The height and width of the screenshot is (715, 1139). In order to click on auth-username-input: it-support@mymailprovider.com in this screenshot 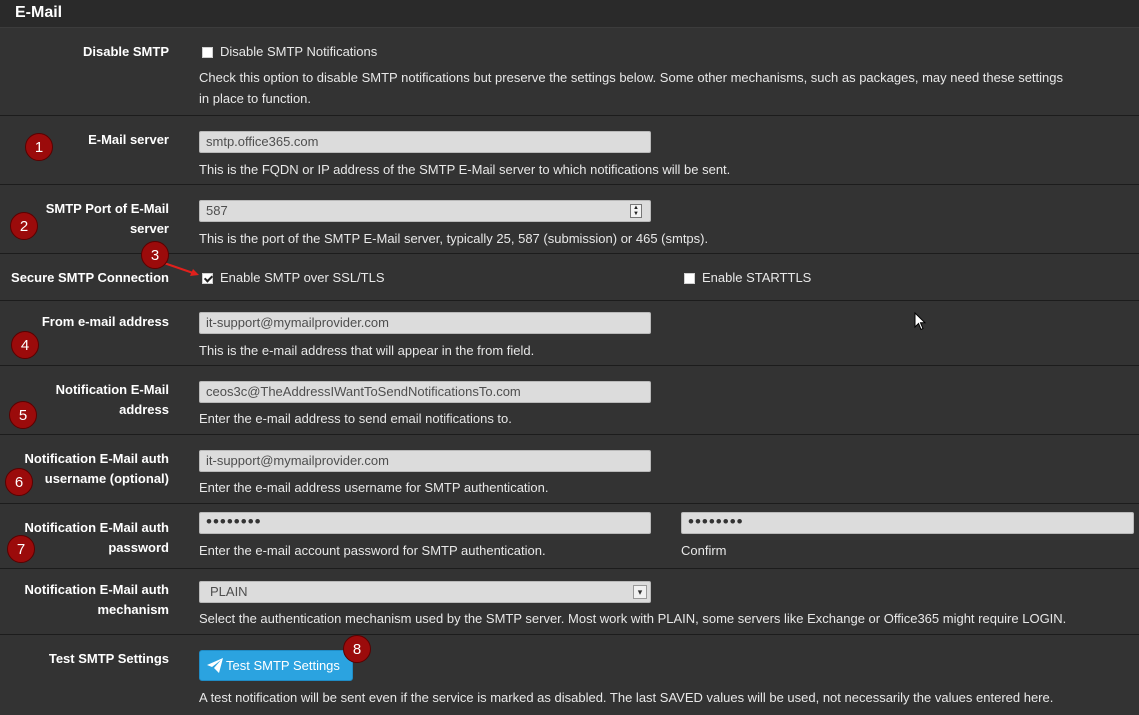, I will do `click(425, 461)`.